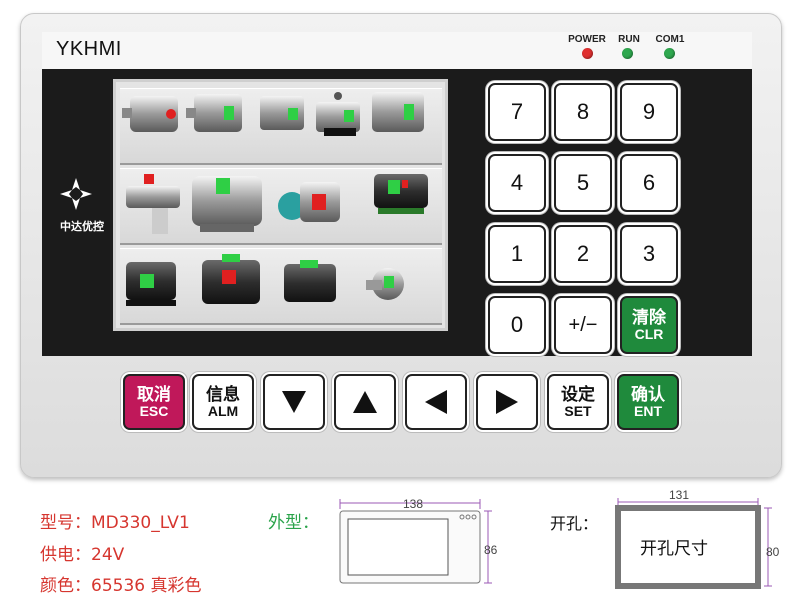 The width and height of the screenshot is (800, 600). I want to click on left-arrow-icon, so click(436, 402).